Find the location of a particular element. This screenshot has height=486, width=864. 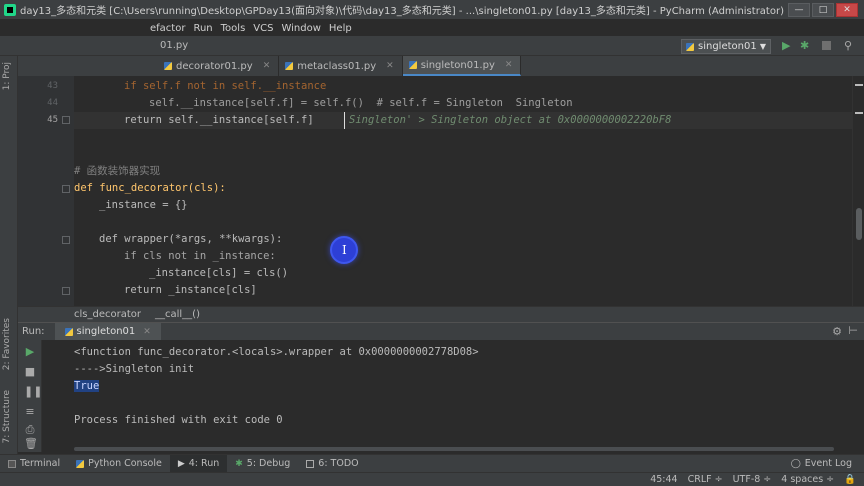

tab-decorator01: decorator01.py ✕ is located at coordinates (219, 66).